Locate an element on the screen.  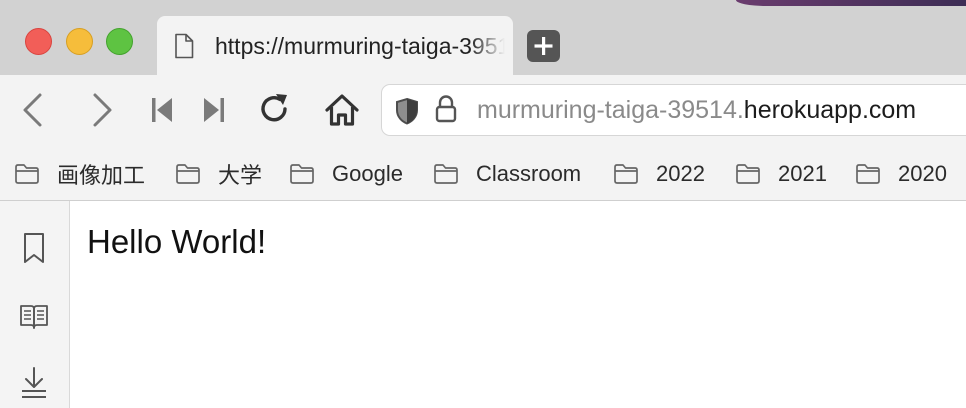
skip-forward-button is located at coordinates (214, 112).